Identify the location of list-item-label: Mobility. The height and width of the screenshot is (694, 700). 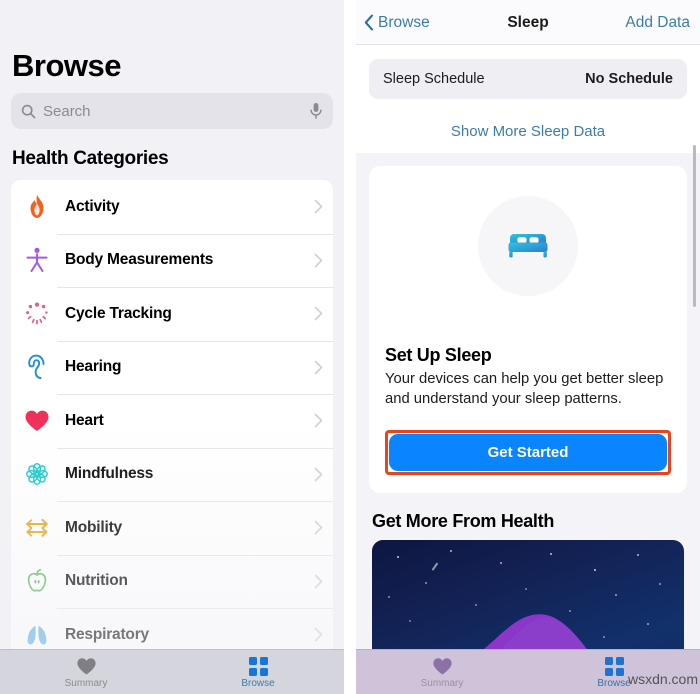
(93, 527).